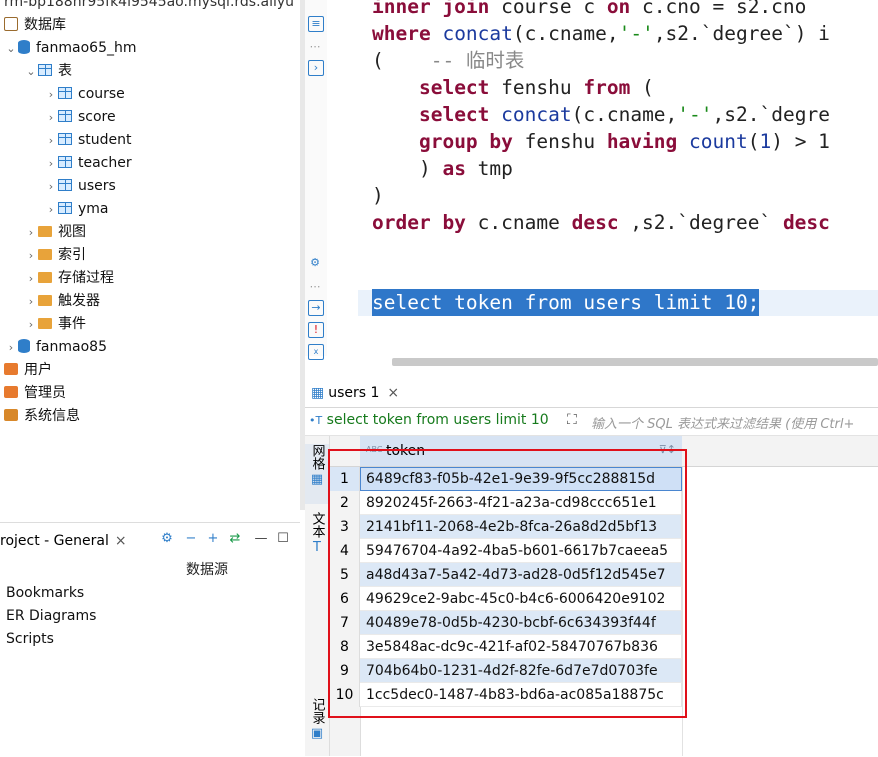 Image resolution: width=878 pixels, height=757 pixels. I want to click on project-item-er-diagrams: ER Diagrams, so click(51, 616).